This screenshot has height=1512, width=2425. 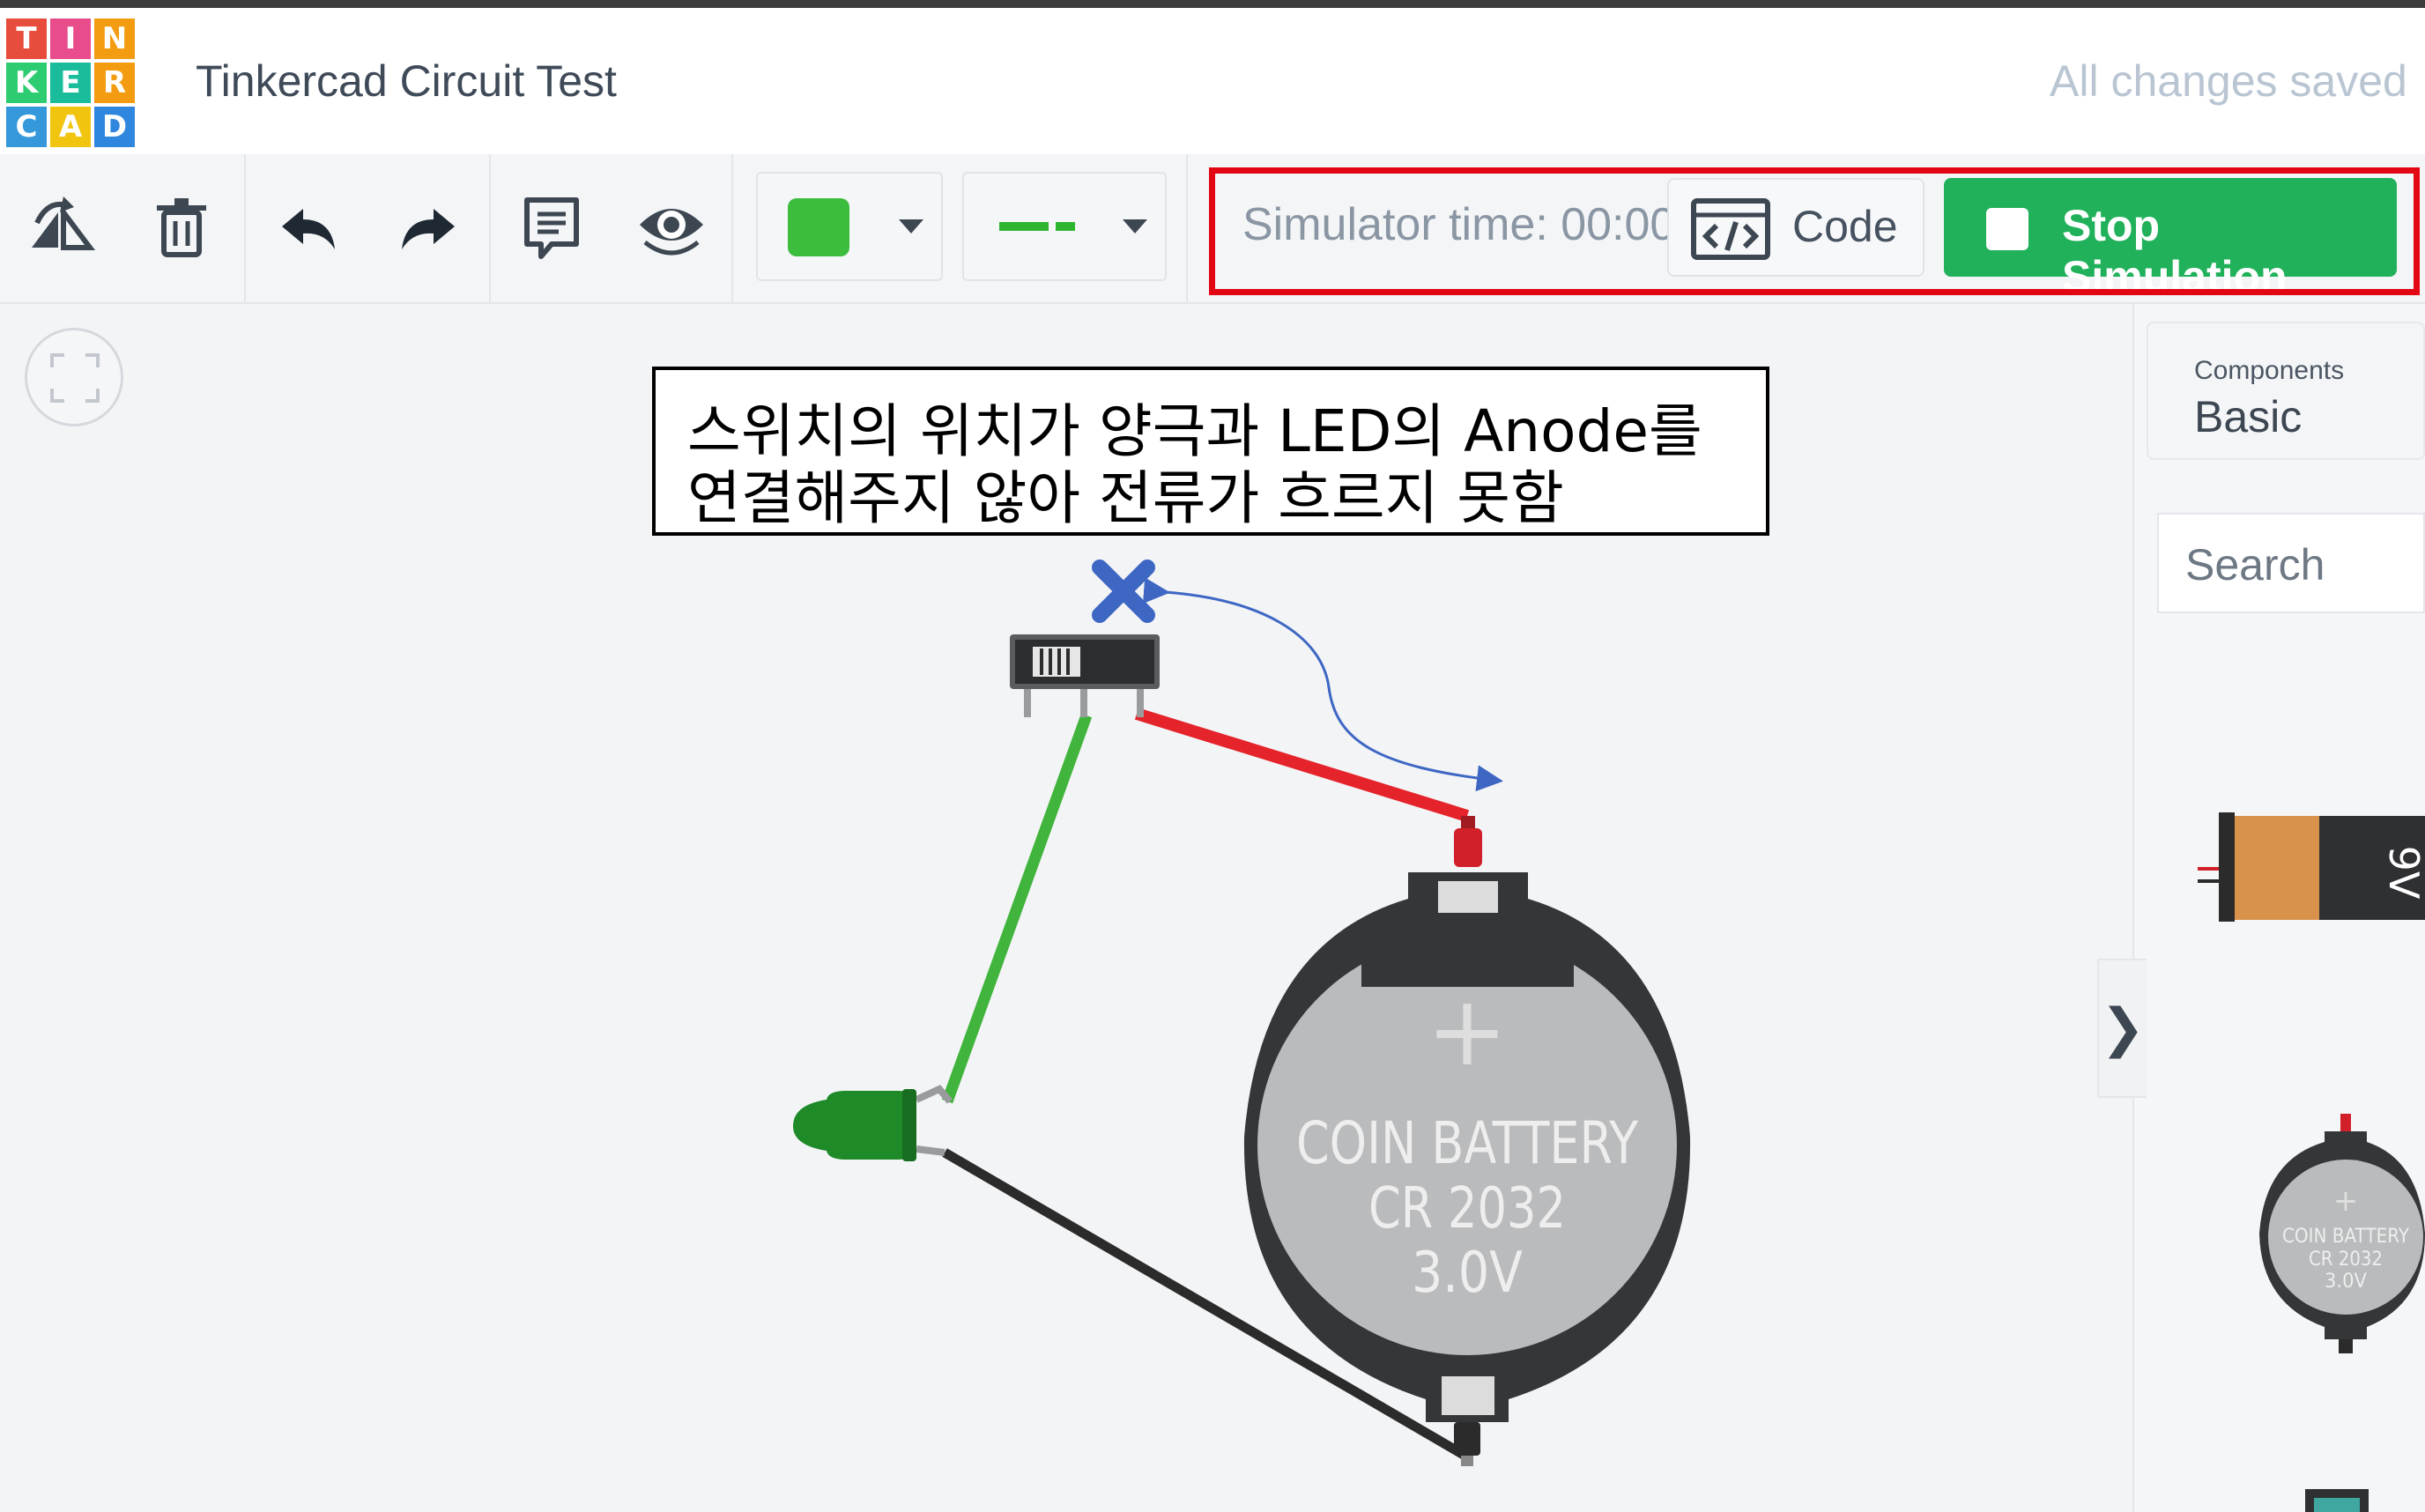 I want to click on slide-switch, so click(x=1085, y=675).